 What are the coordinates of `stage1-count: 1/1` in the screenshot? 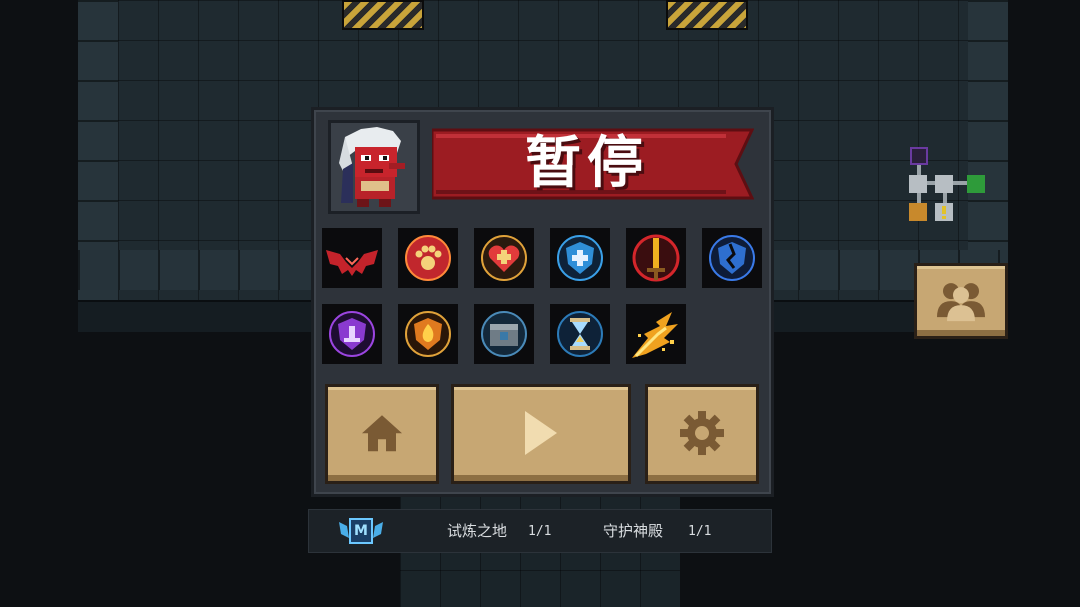 It's located at (540, 531).